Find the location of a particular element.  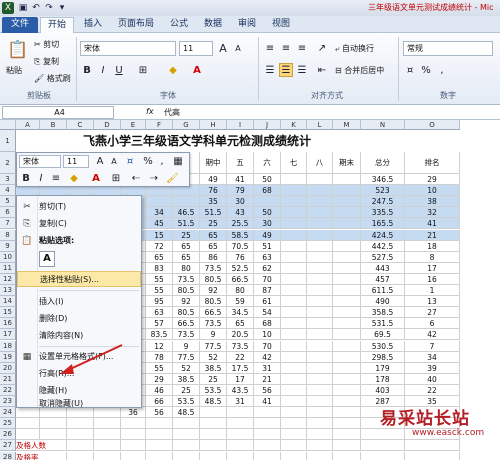

annotation-arrow is located at coordinates (91, 359).